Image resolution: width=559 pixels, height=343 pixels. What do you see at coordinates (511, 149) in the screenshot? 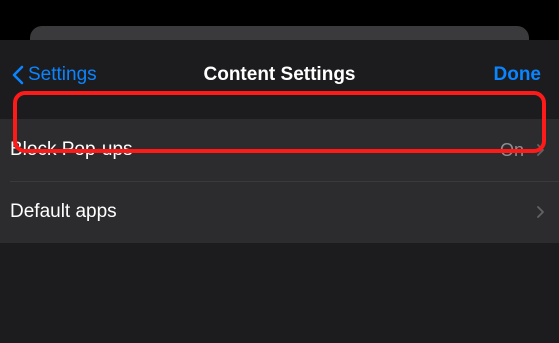
I see `row-value: On` at bounding box center [511, 149].